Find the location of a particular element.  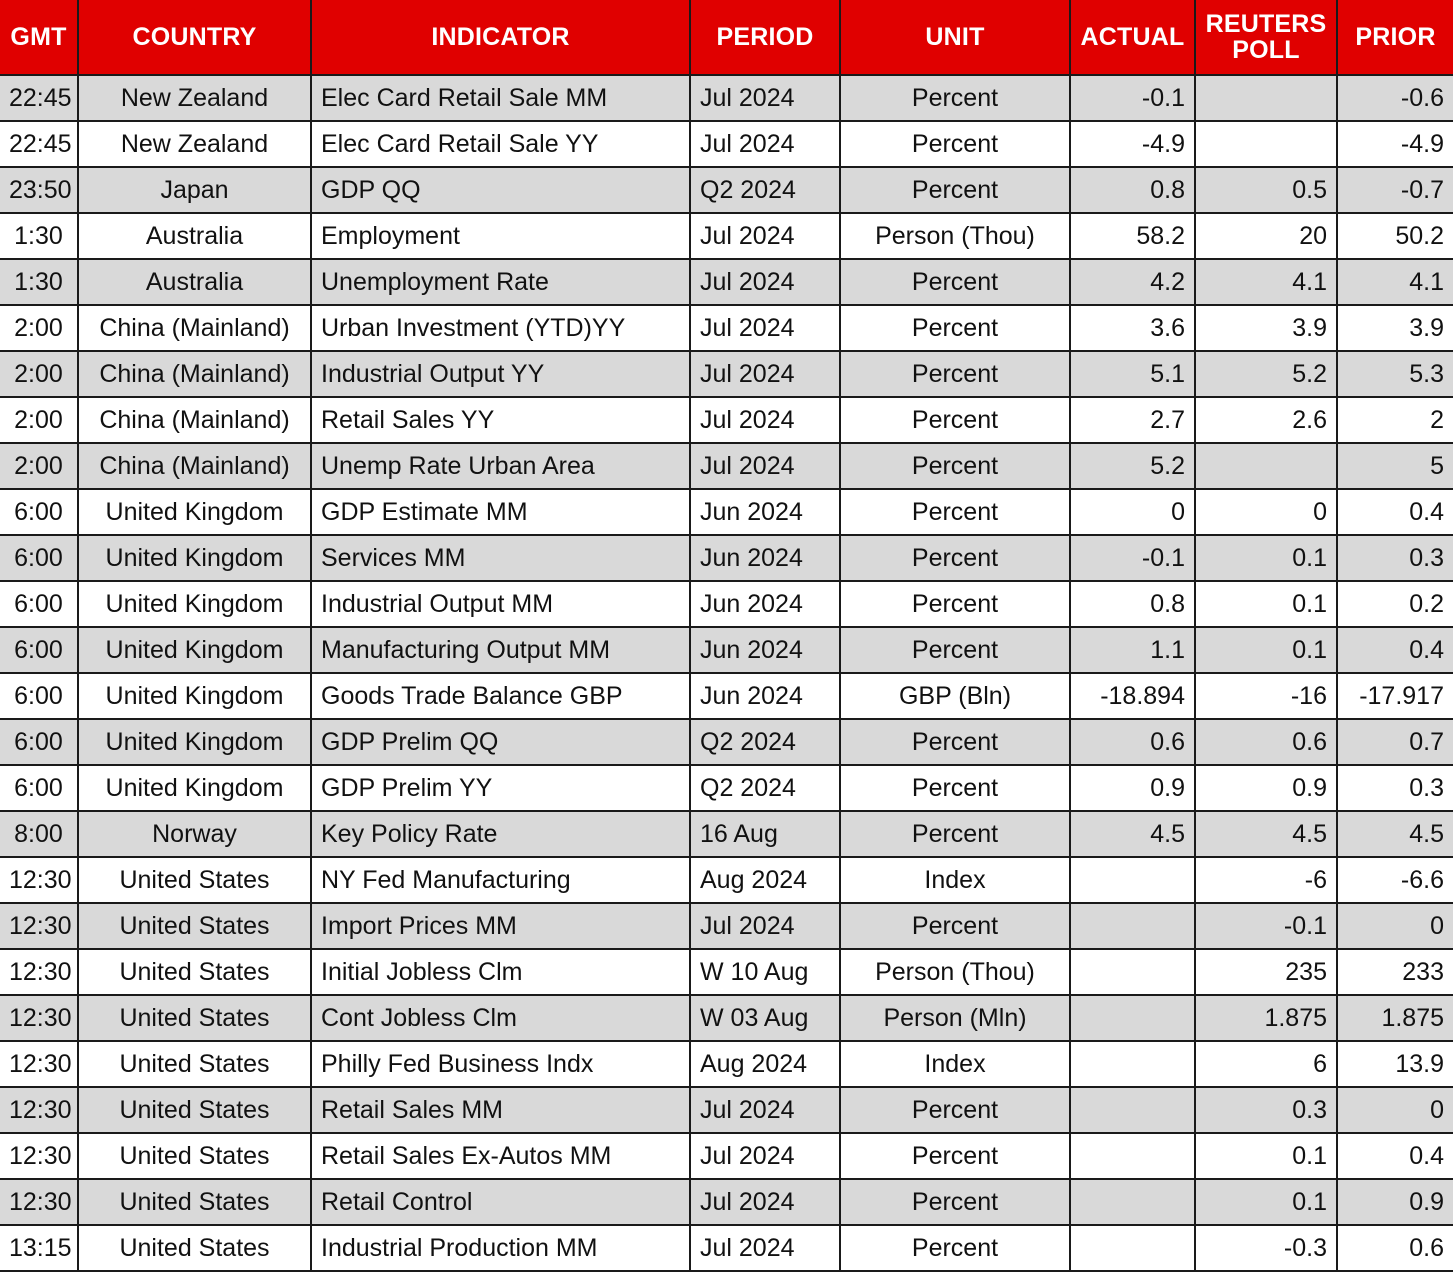

column-header-poll: REUTERS POLL is located at coordinates (1266, 38).